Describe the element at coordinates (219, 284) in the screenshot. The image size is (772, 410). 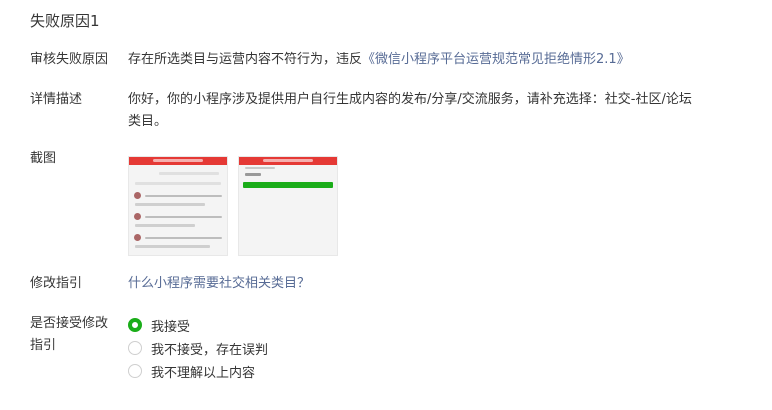
I see `guide-link: 什么小程序需要社交相关类目？` at that location.